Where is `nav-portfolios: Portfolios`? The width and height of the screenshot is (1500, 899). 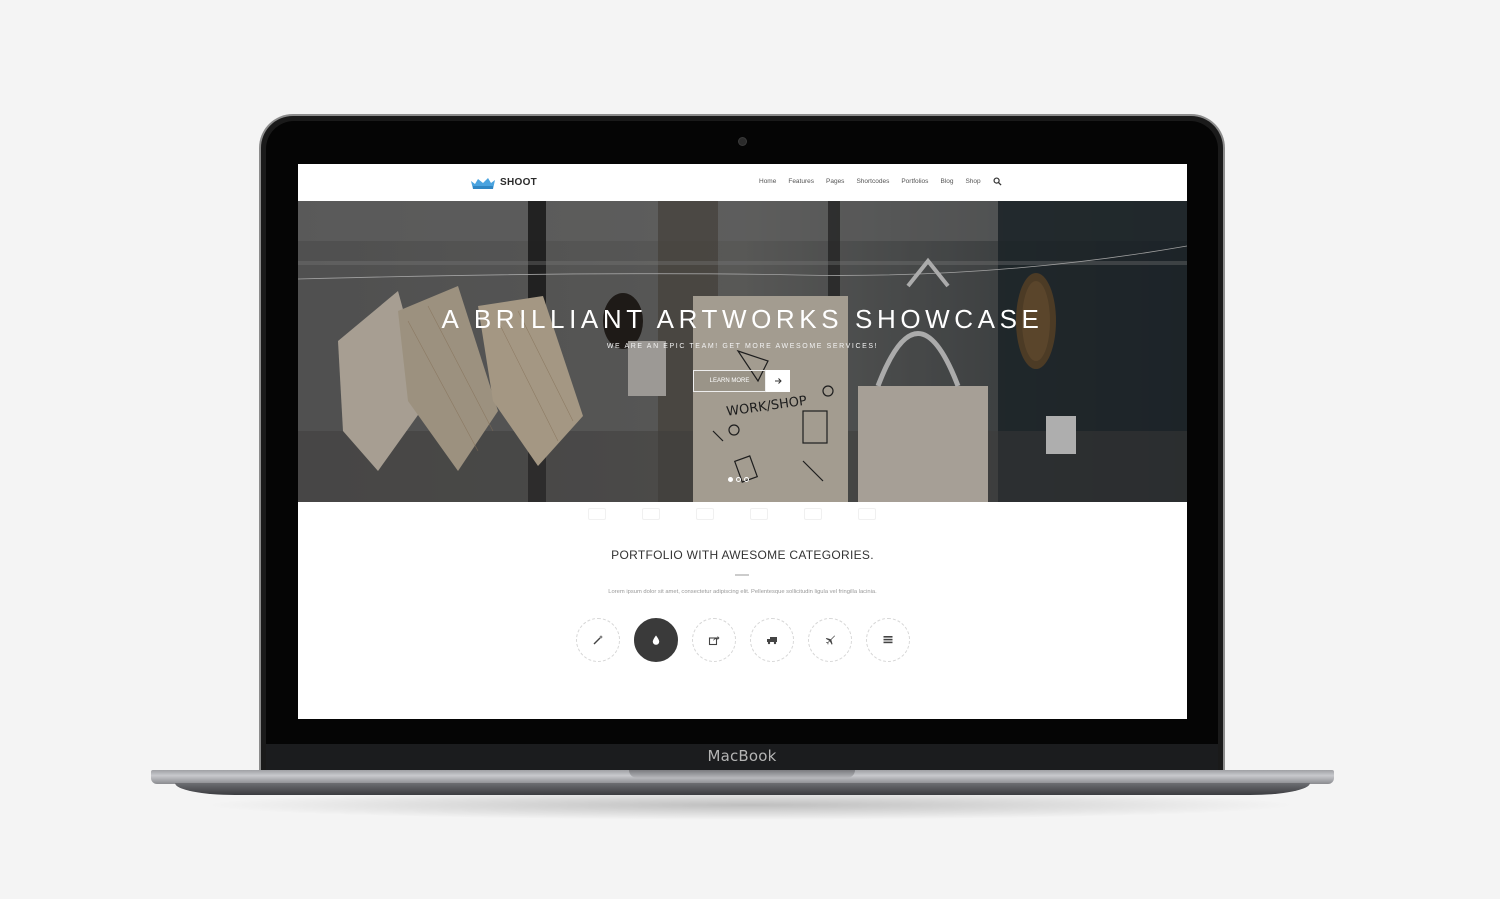
nav-portfolios: Portfolios is located at coordinates (914, 181).